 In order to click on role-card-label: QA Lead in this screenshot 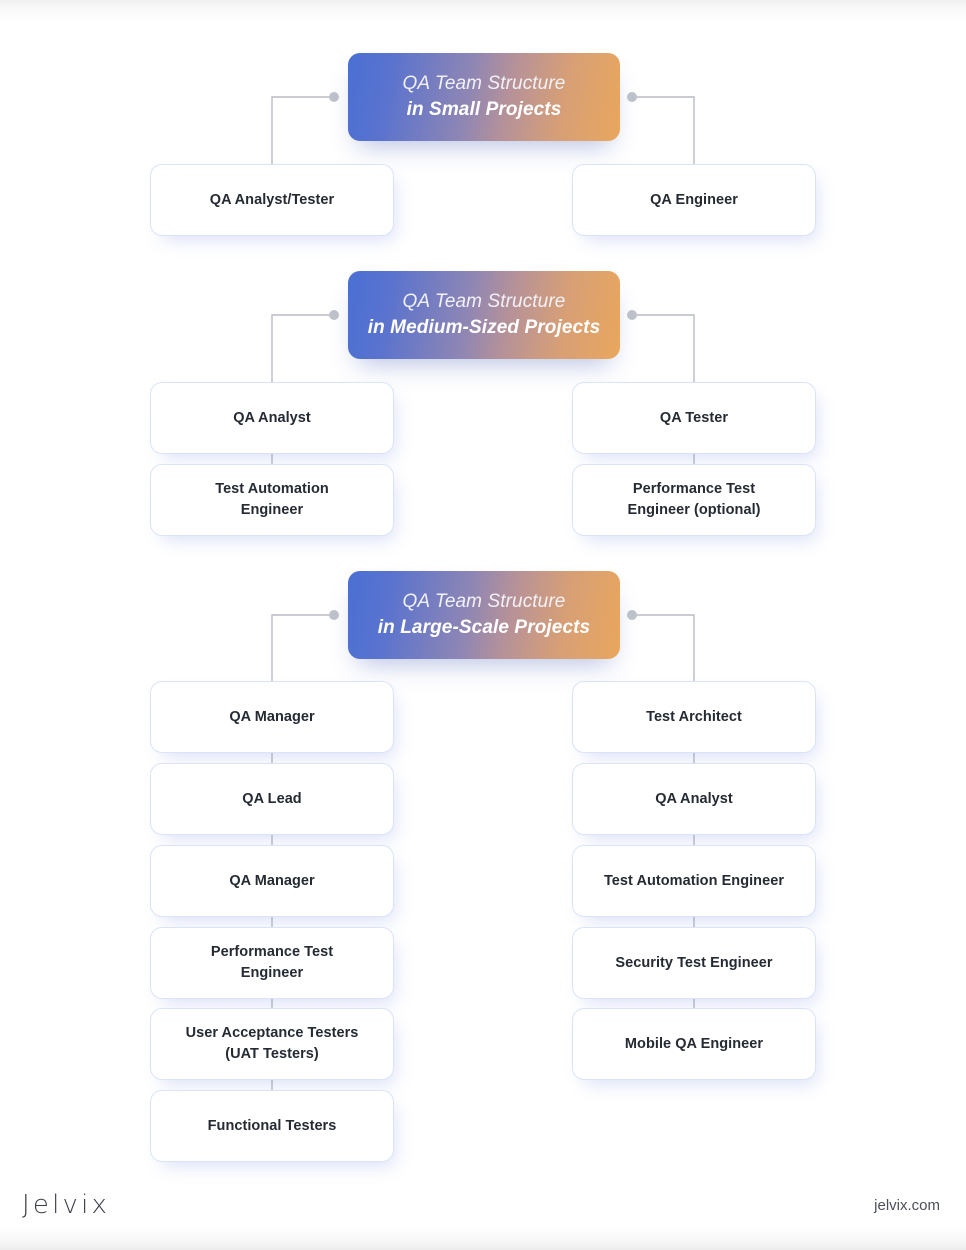, I will do `click(272, 798)`.